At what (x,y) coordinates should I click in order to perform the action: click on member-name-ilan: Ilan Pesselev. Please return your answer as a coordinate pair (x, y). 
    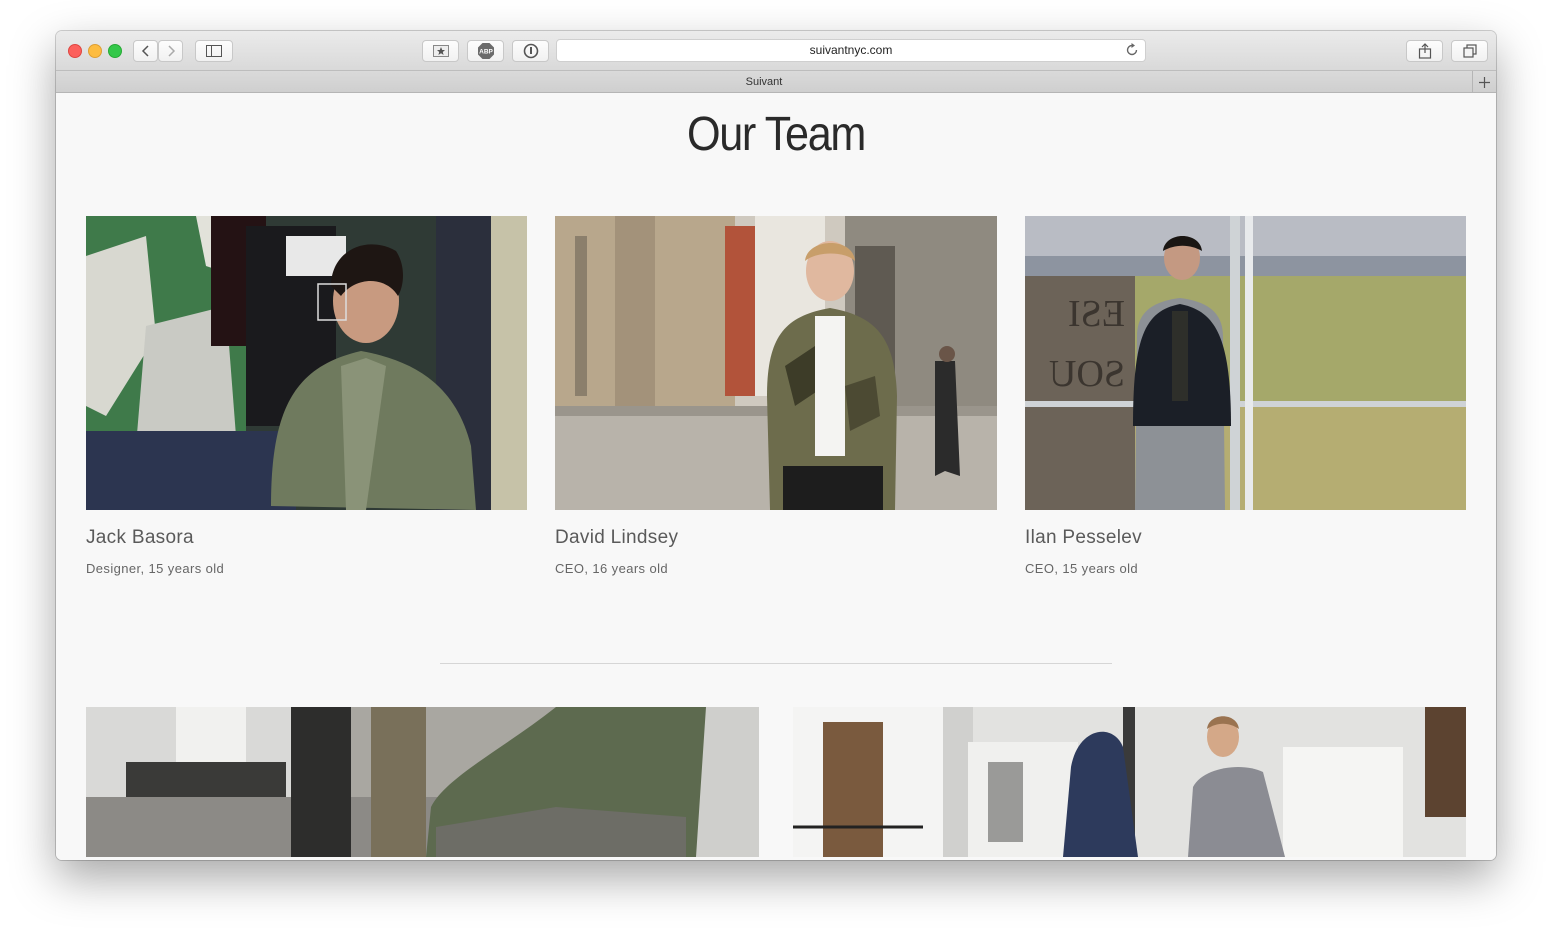
    Looking at the image, I should click on (1083, 538).